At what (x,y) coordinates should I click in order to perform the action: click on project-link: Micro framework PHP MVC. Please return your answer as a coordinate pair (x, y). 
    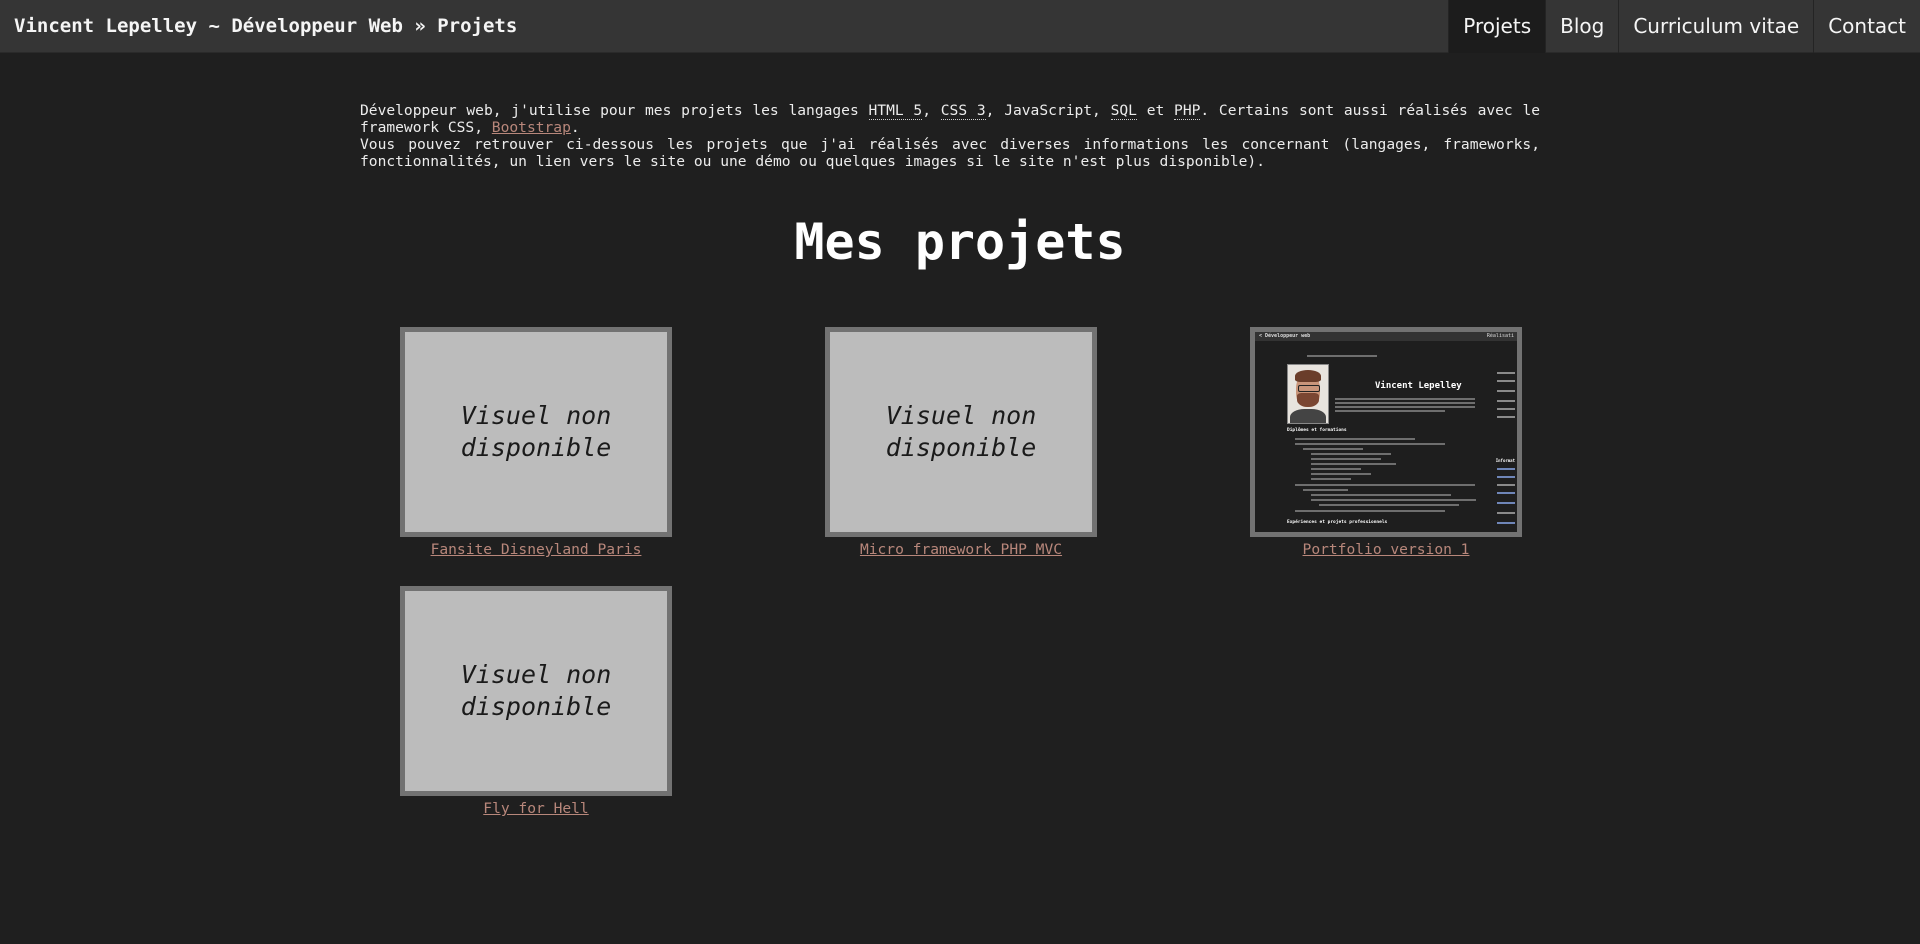
    Looking at the image, I should click on (961, 550).